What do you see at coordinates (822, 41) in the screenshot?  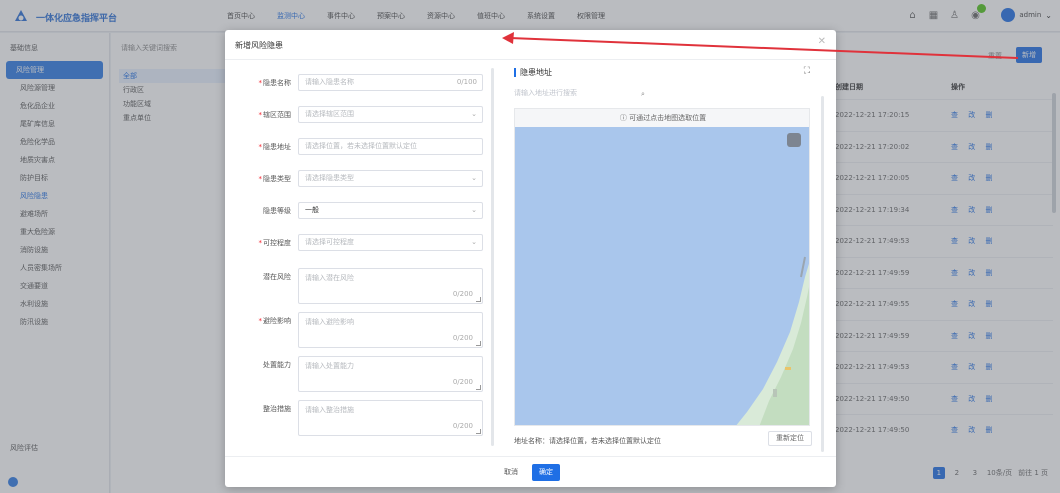 I see `close-icon: ✕` at bounding box center [822, 41].